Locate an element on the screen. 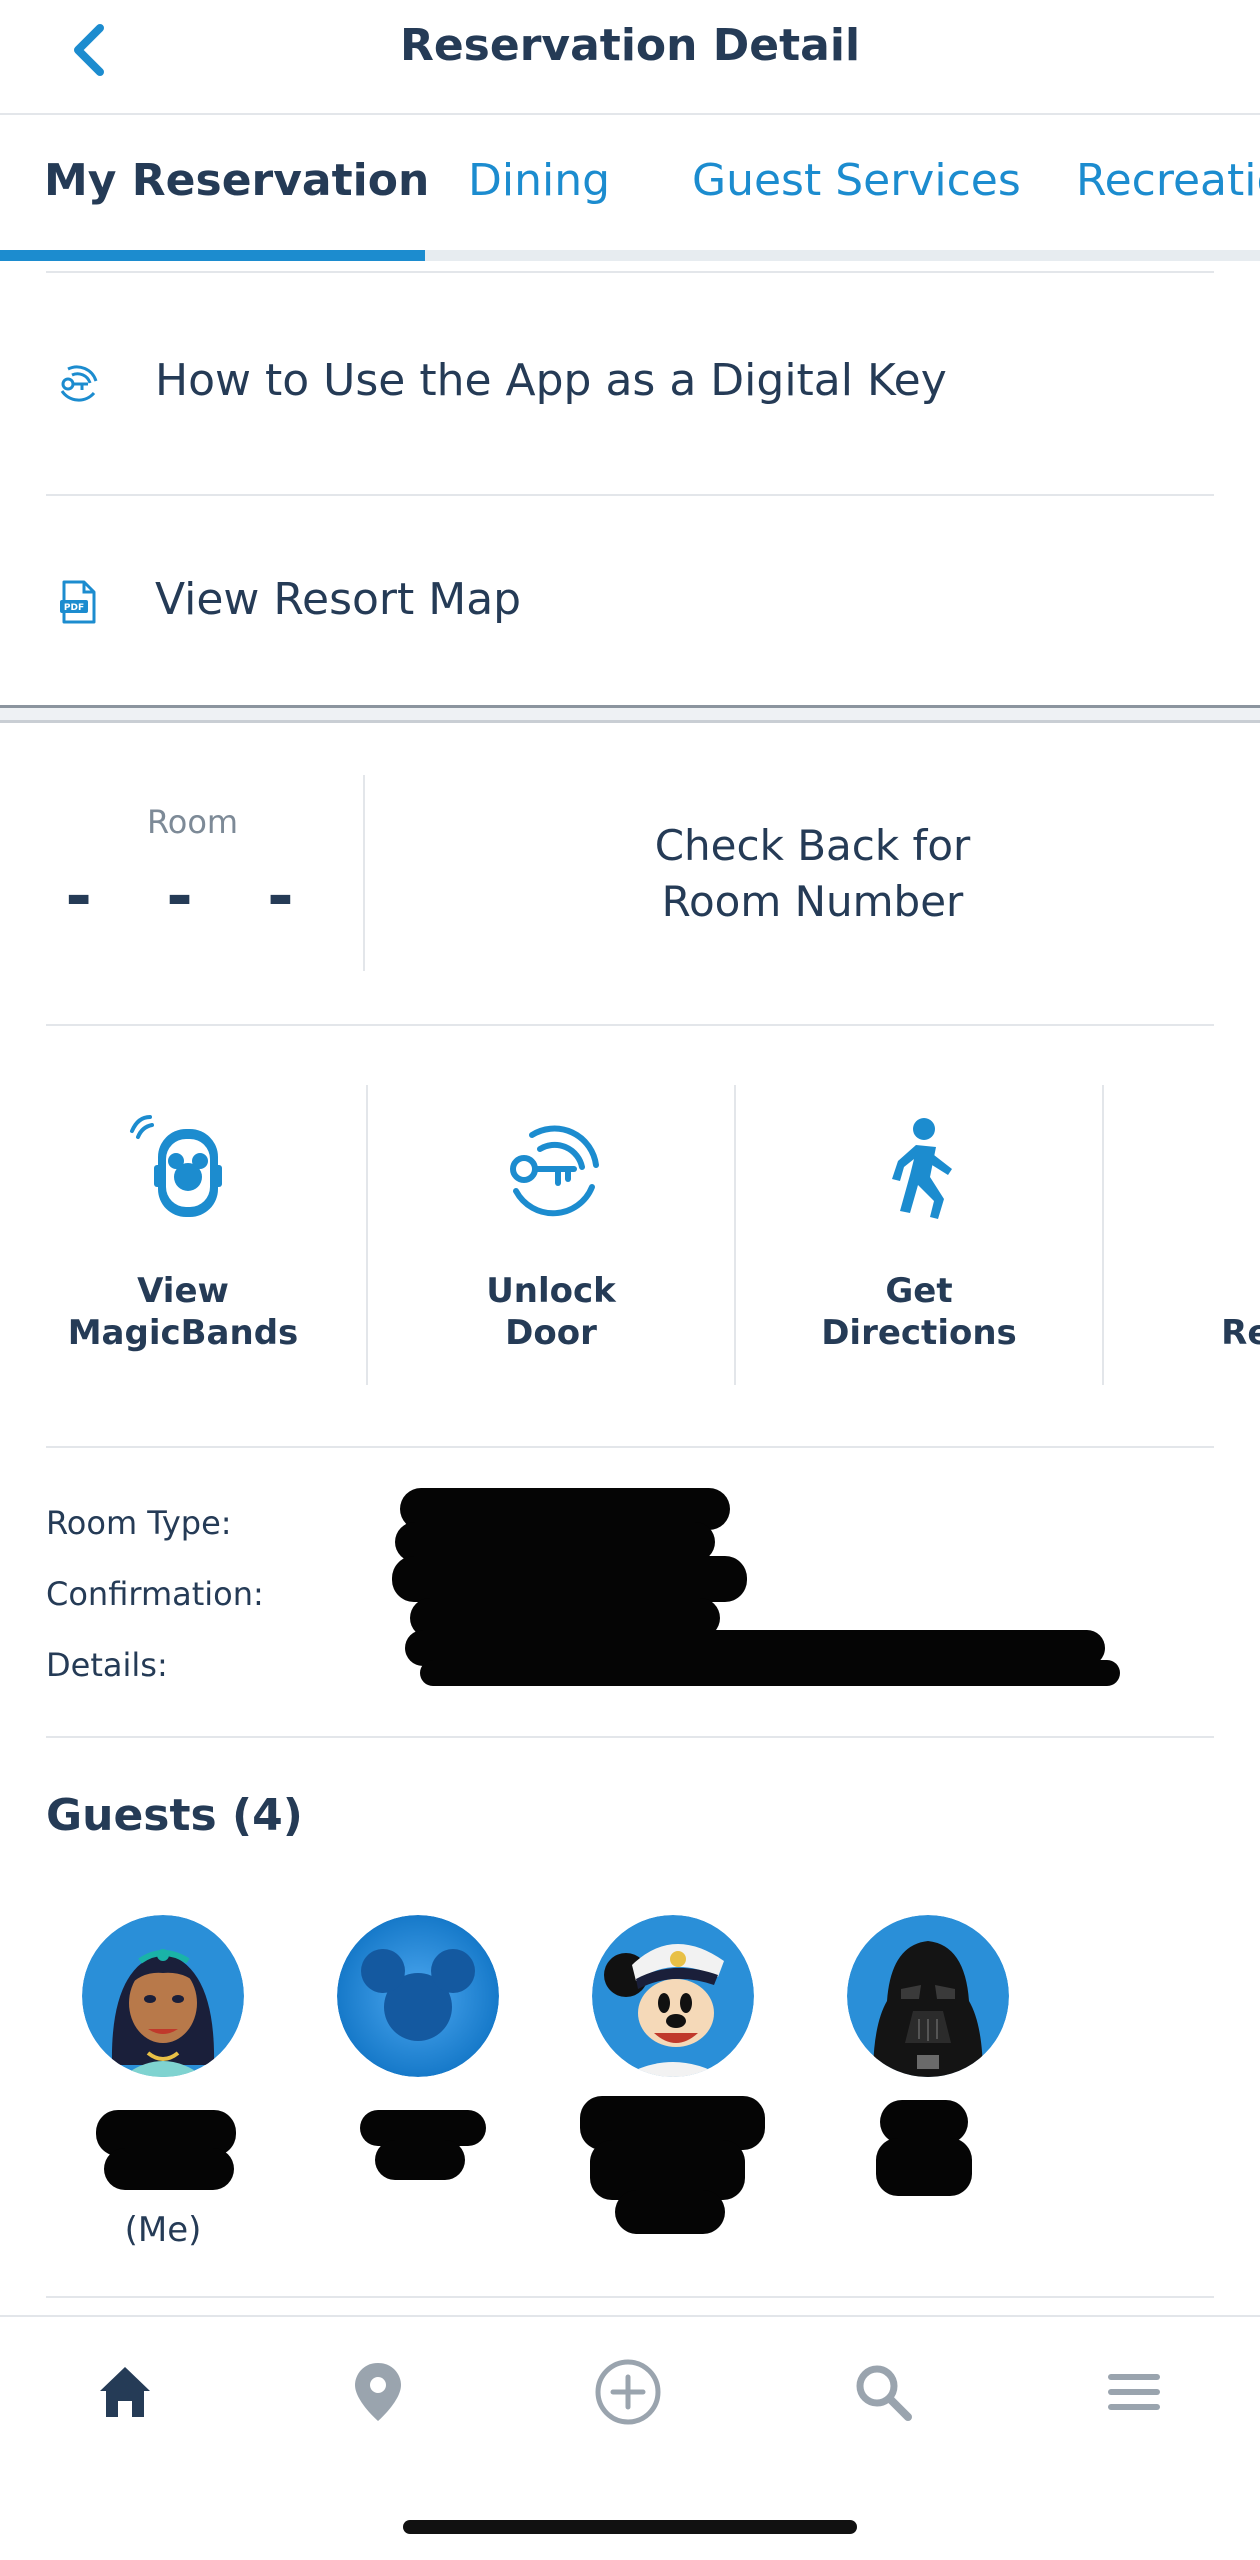 This screenshot has width=1260, height=2560. guest-avatar-jasmine is located at coordinates (163, 1996).